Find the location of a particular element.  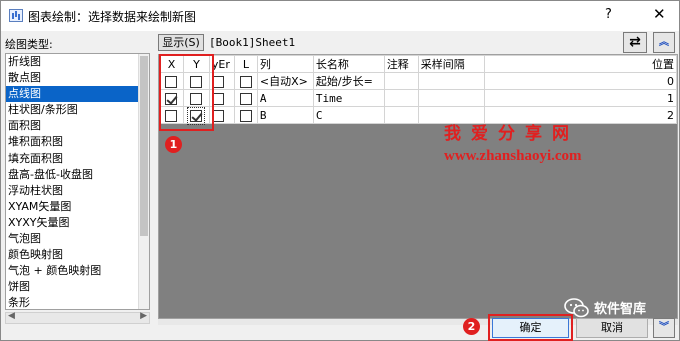

plot-type-item-area: 面积图 is located at coordinates (77, 126).